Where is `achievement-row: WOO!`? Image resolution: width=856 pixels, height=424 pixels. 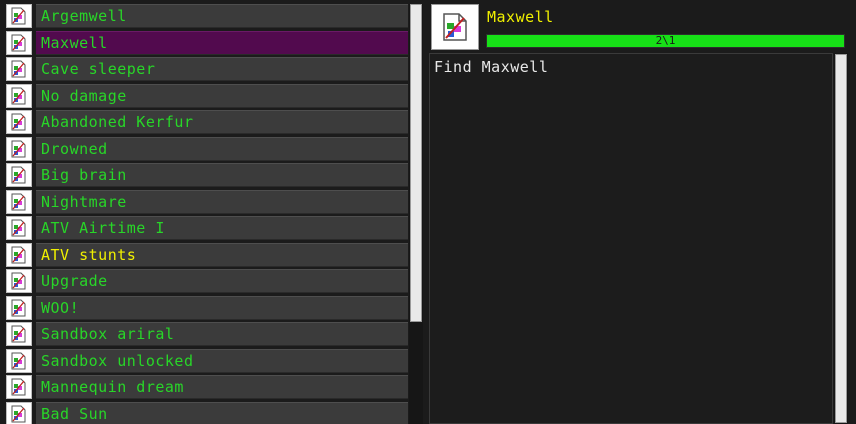 achievement-row: WOO! is located at coordinates (207, 307).